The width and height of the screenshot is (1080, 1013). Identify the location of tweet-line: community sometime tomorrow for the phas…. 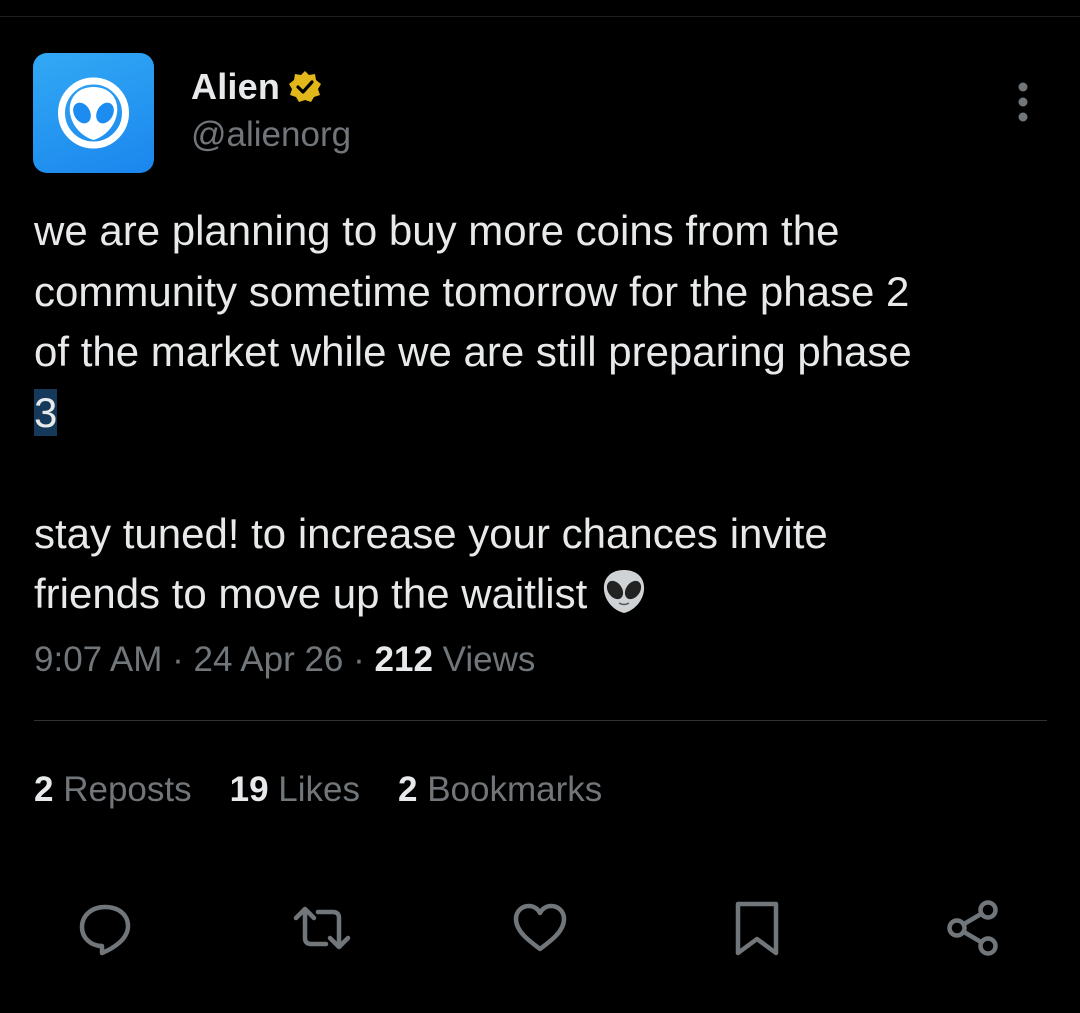
(472, 291).